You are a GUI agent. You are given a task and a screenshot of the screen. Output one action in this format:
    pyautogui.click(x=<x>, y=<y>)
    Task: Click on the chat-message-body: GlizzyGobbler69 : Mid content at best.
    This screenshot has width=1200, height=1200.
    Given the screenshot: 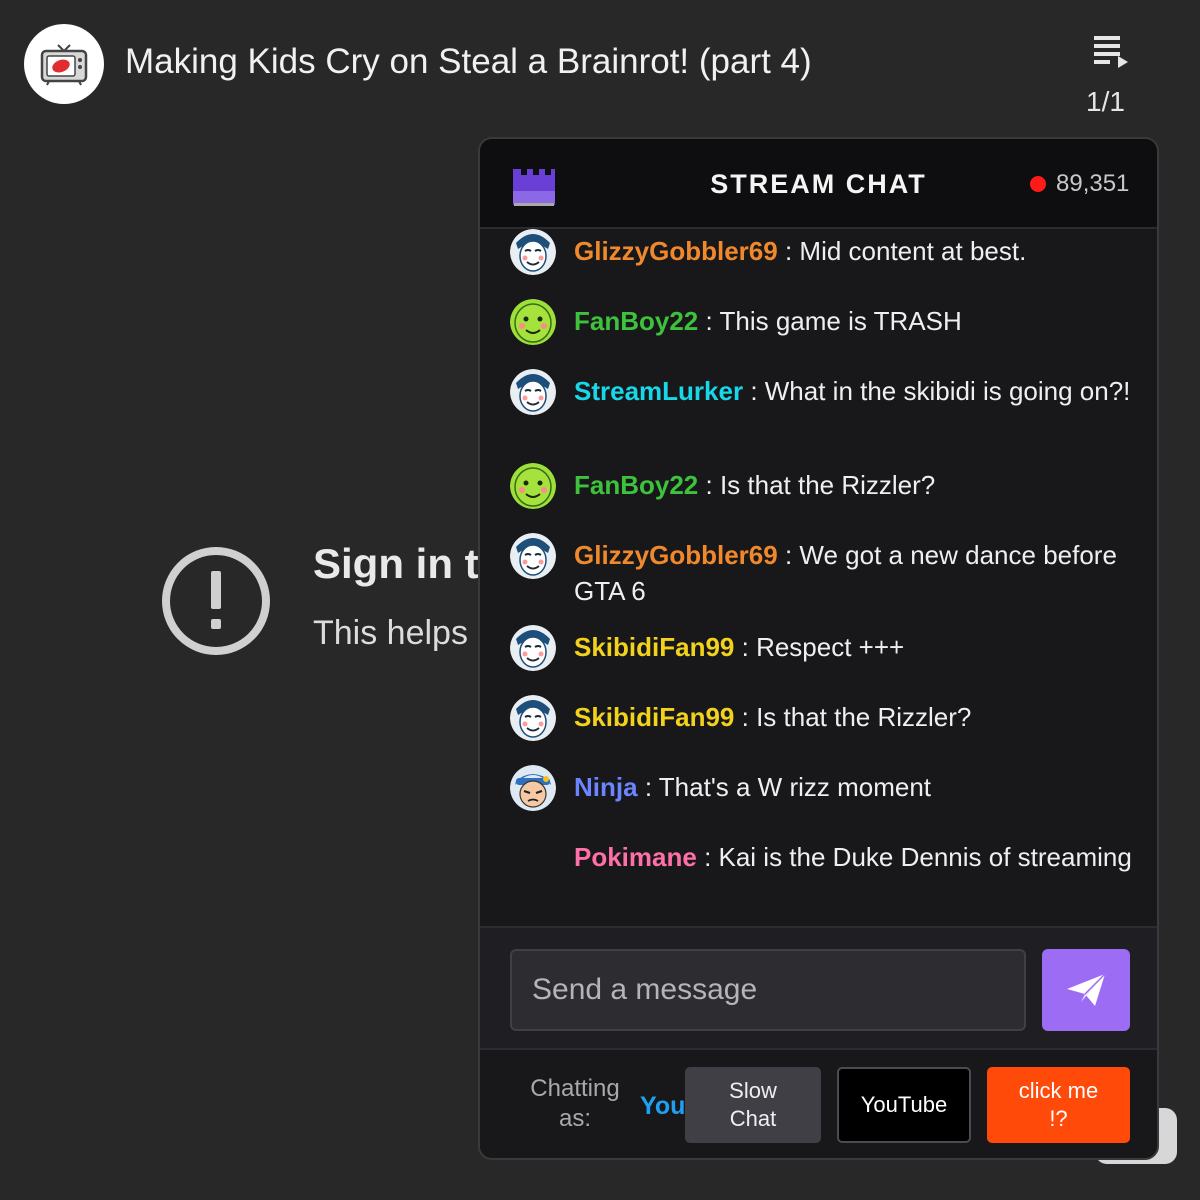 What is the action you would take?
    pyautogui.click(x=854, y=251)
    